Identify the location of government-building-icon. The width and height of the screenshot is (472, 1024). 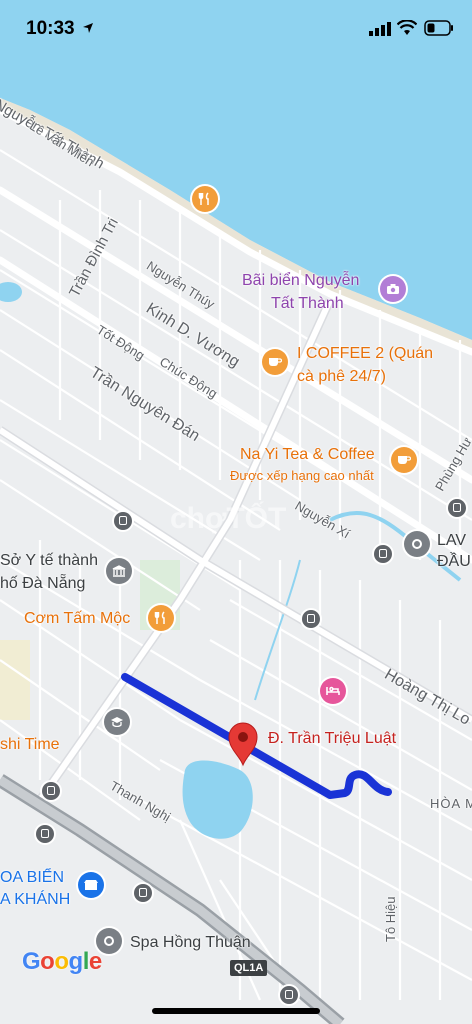
(119, 571).